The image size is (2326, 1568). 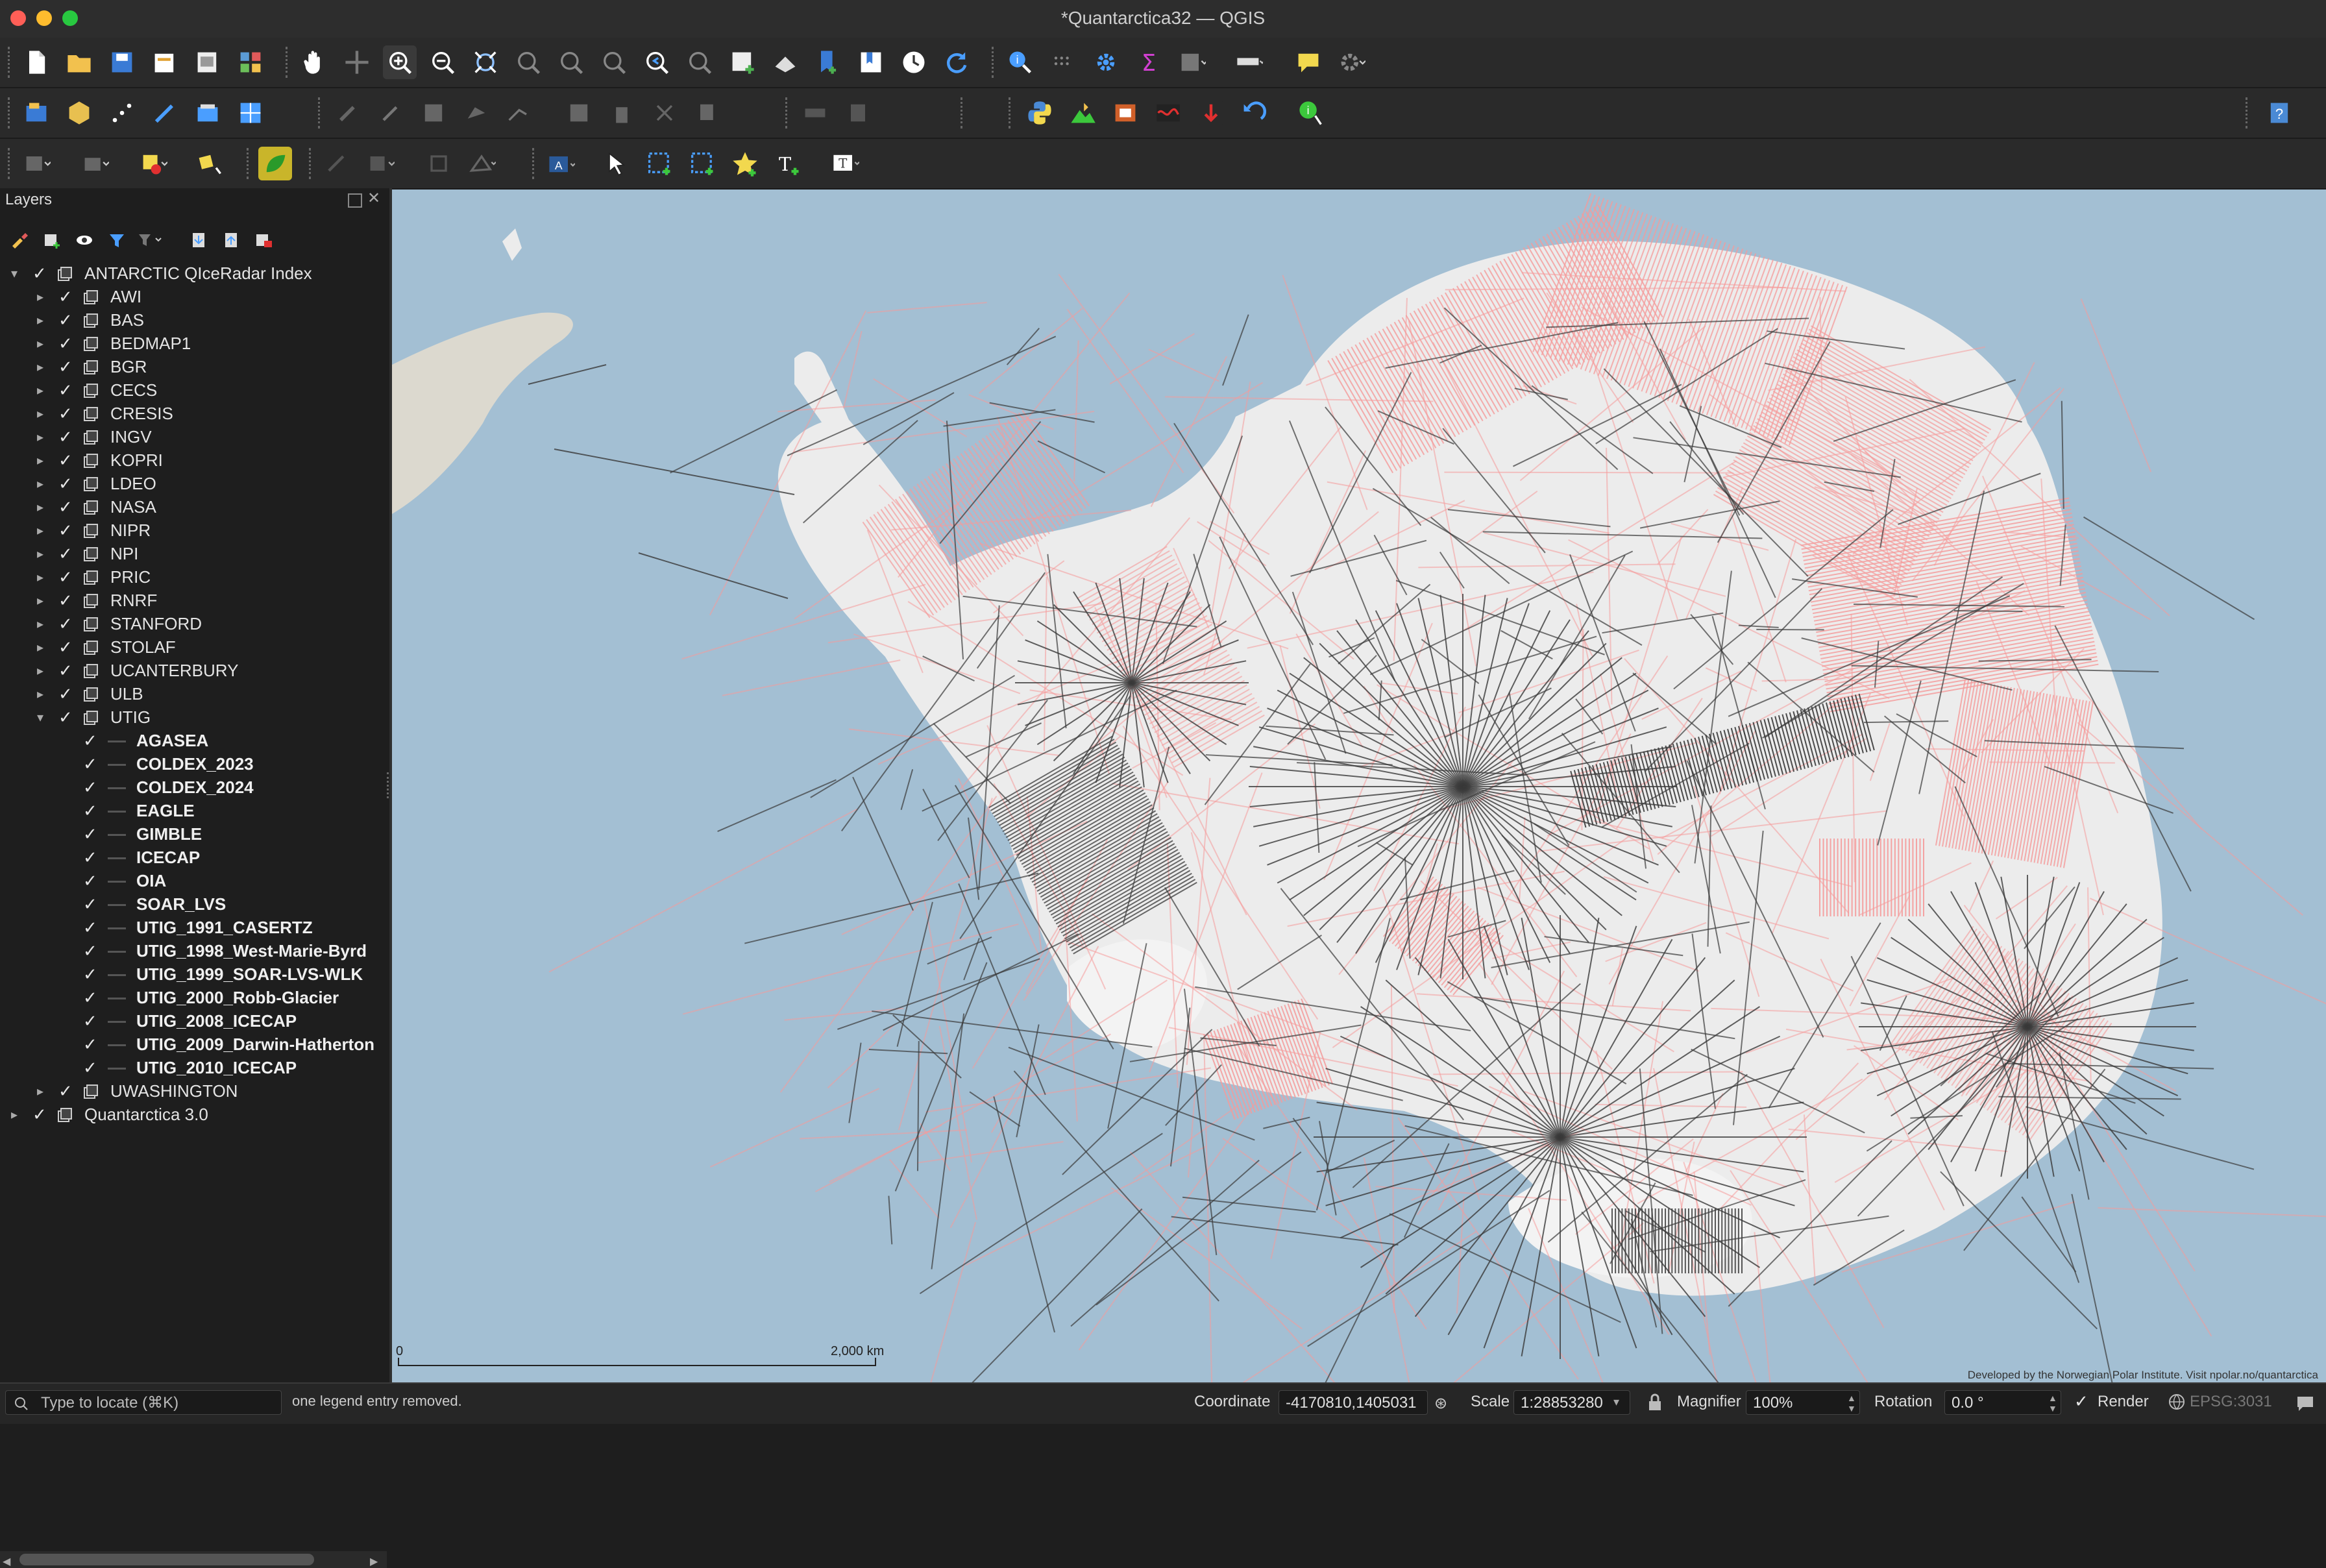 What do you see at coordinates (391, 113) in the screenshot?
I see `toggle-editing-button` at bounding box center [391, 113].